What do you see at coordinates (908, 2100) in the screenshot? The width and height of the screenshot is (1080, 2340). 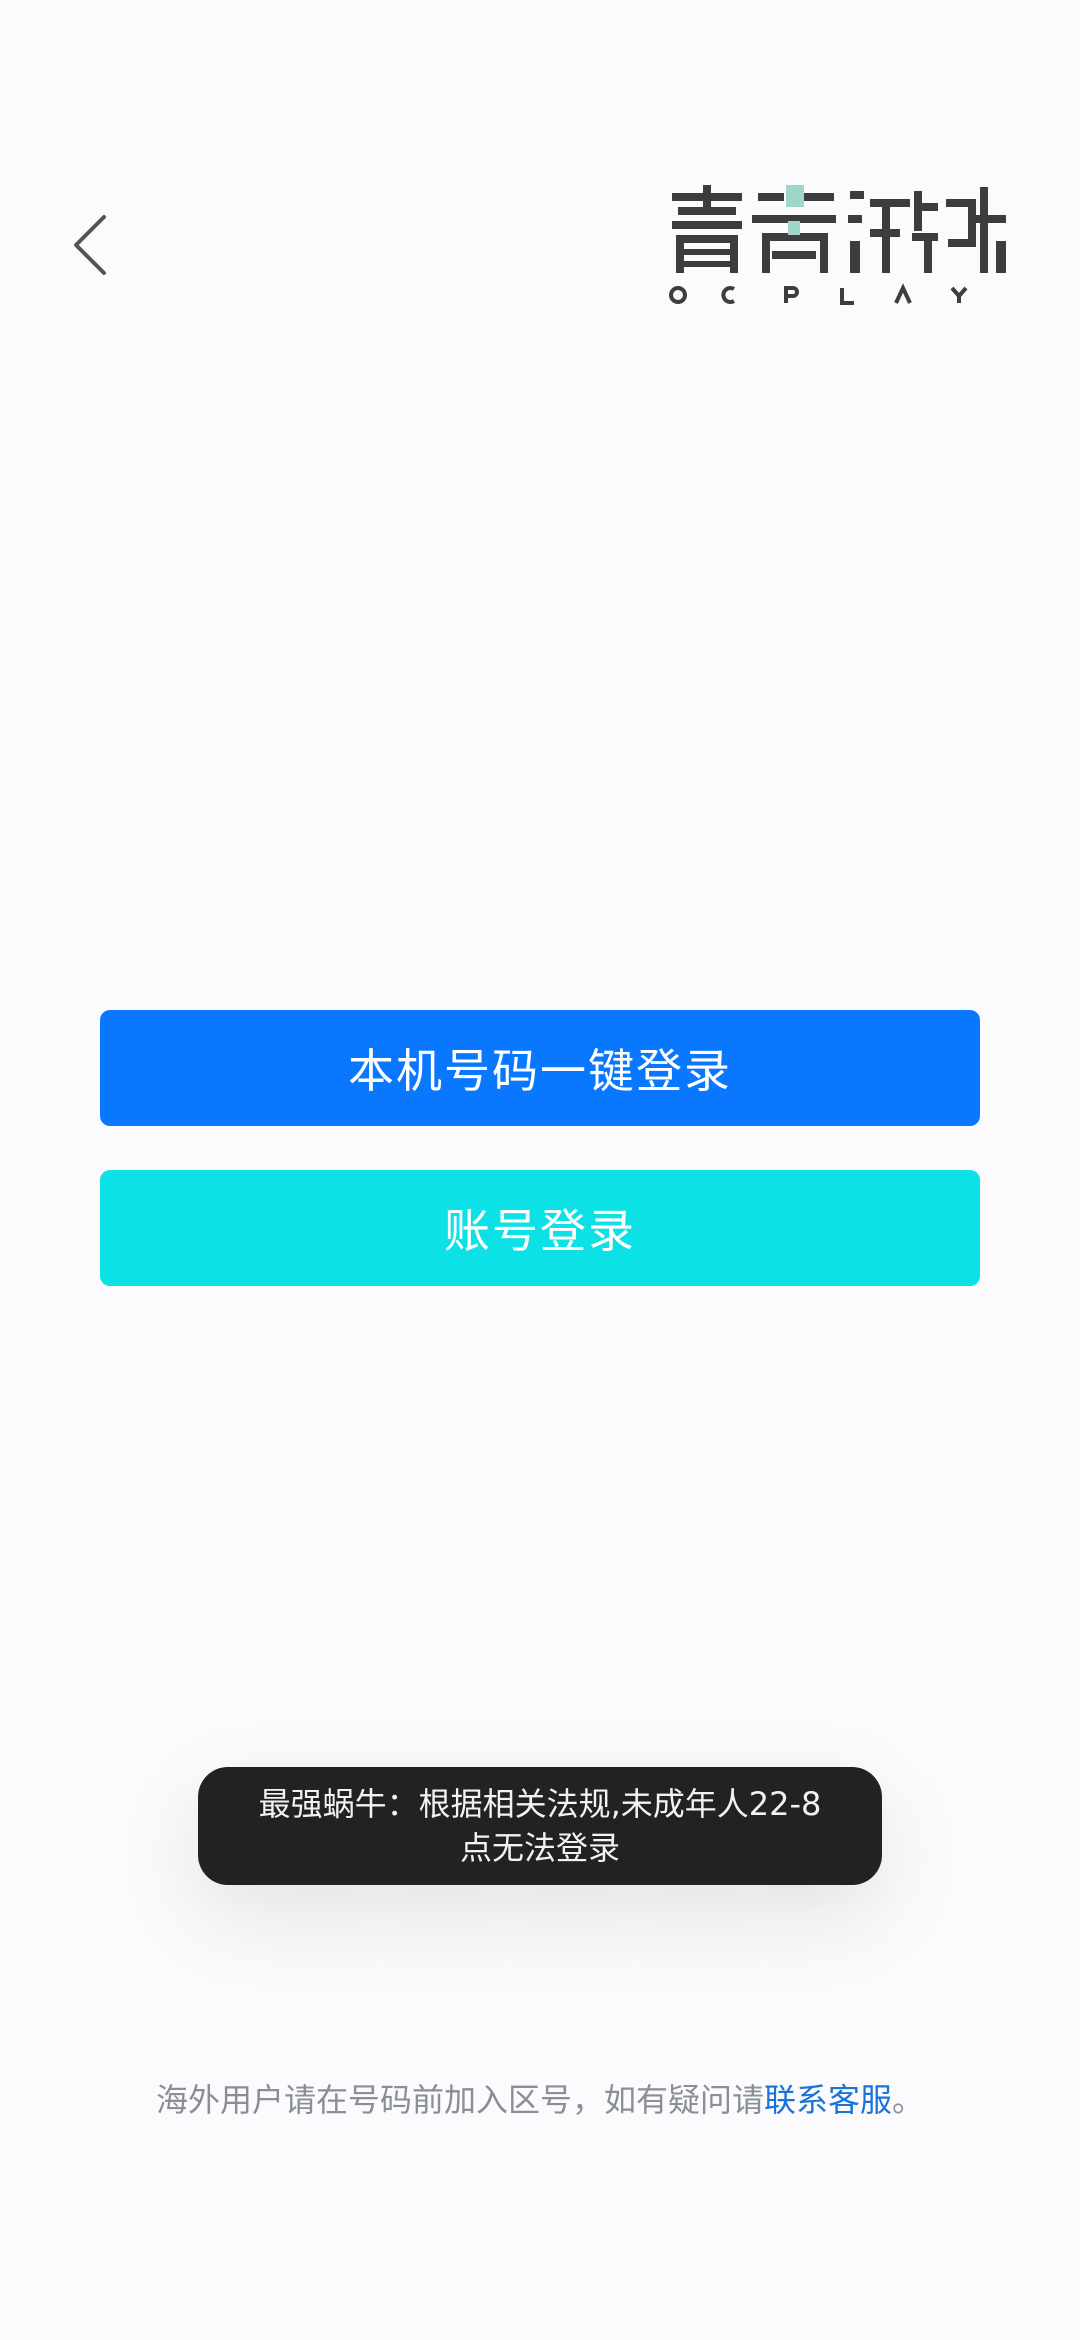 I see `footer-suffix: 。` at bounding box center [908, 2100].